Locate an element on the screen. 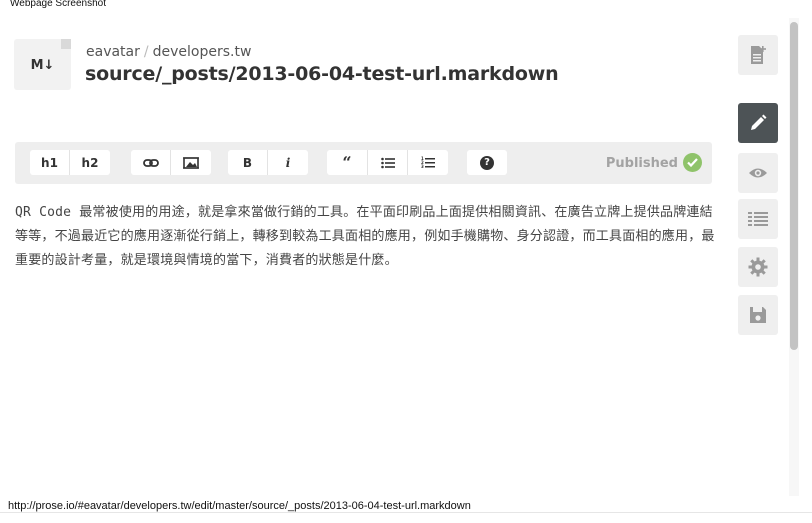 This screenshot has height=523, width=812. editor-toolbar: h1 h2 B i “ 1 2 3 ? Published is located at coordinates (363, 163).